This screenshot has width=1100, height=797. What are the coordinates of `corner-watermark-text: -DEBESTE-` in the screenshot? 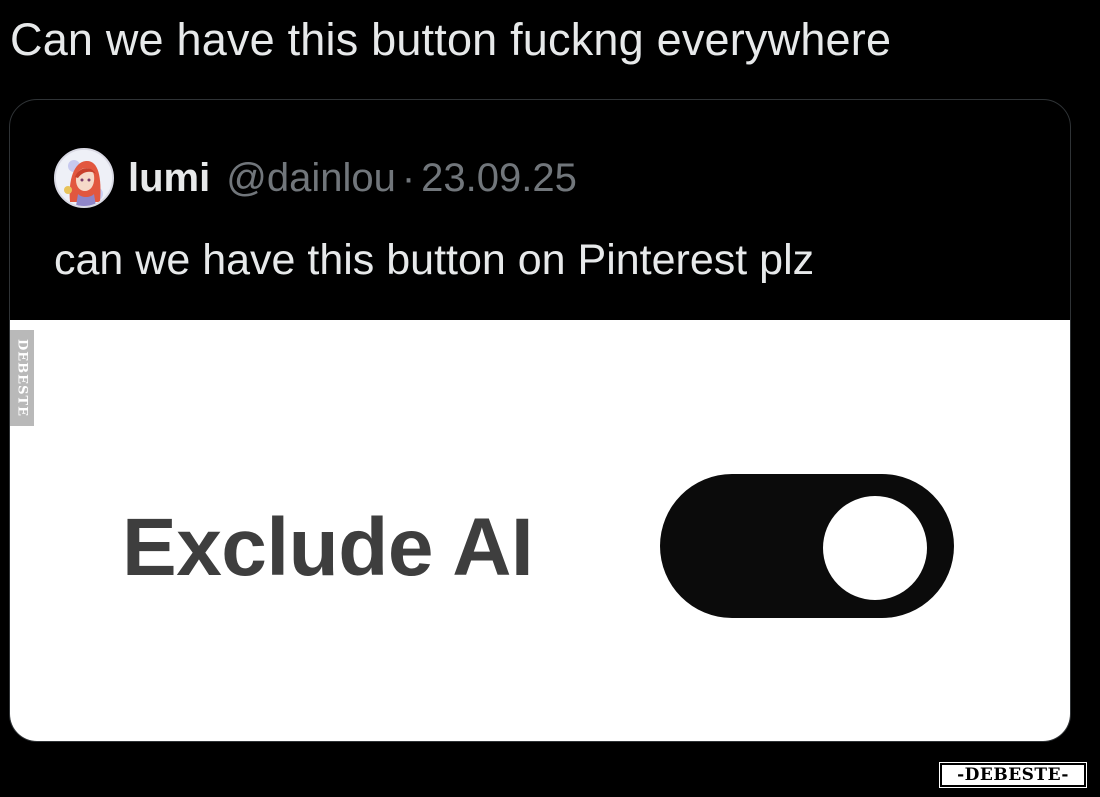 It's located at (1013, 775).